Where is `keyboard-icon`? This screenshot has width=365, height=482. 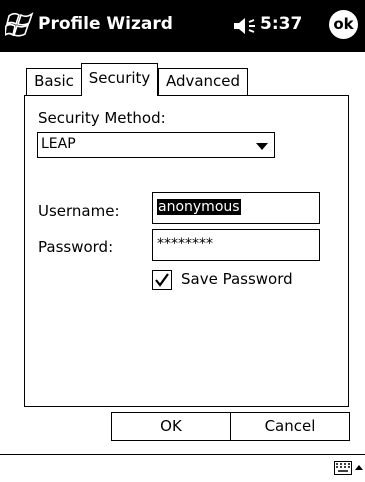
keyboard-icon is located at coordinates (343, 468).